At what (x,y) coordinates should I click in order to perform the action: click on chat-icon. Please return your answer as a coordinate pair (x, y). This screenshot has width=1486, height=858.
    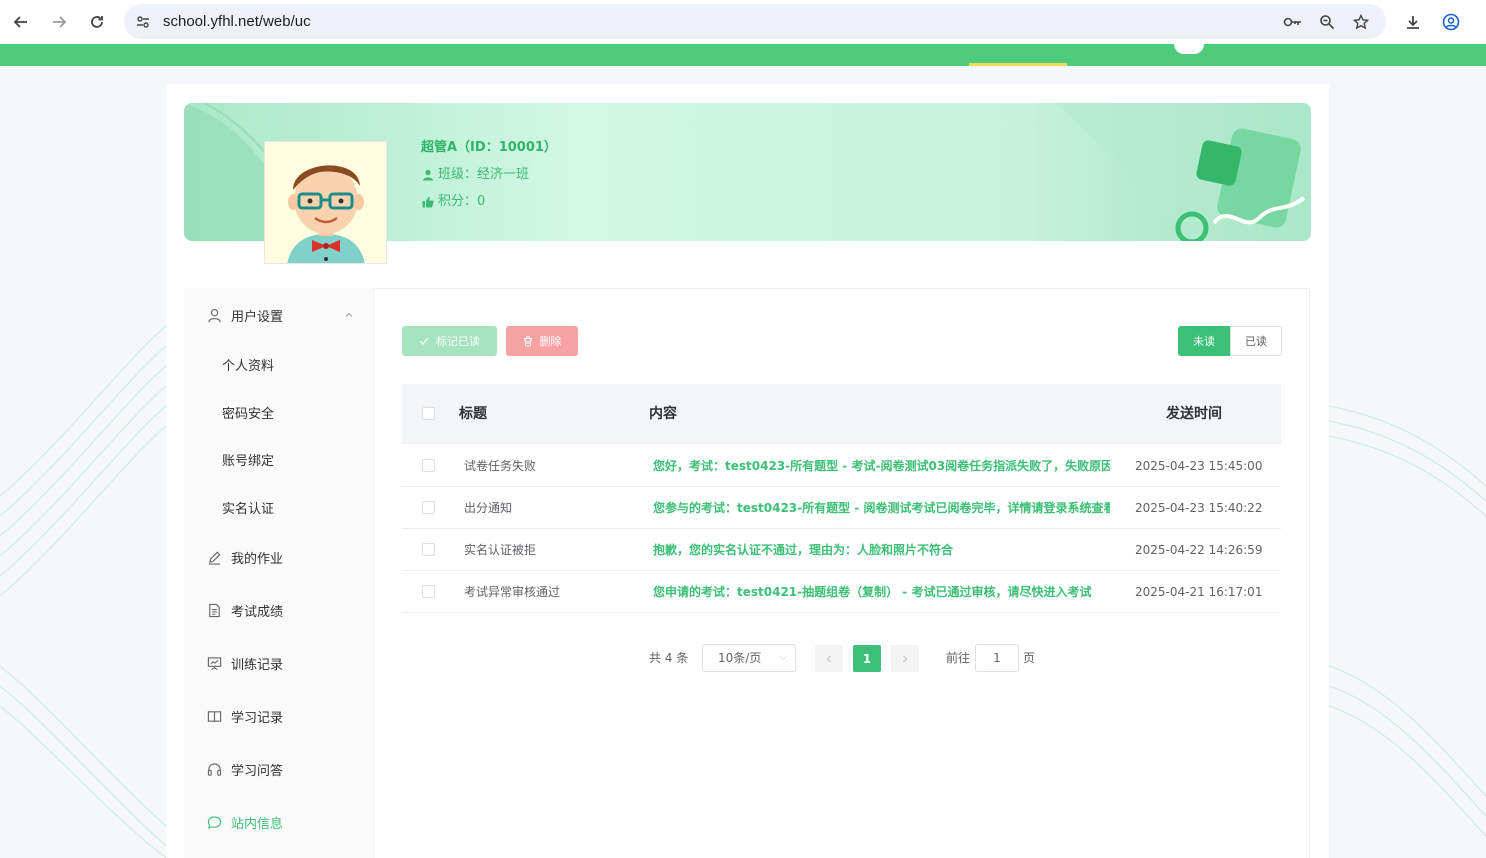
    Looking at the image, I should click on (214, 822).